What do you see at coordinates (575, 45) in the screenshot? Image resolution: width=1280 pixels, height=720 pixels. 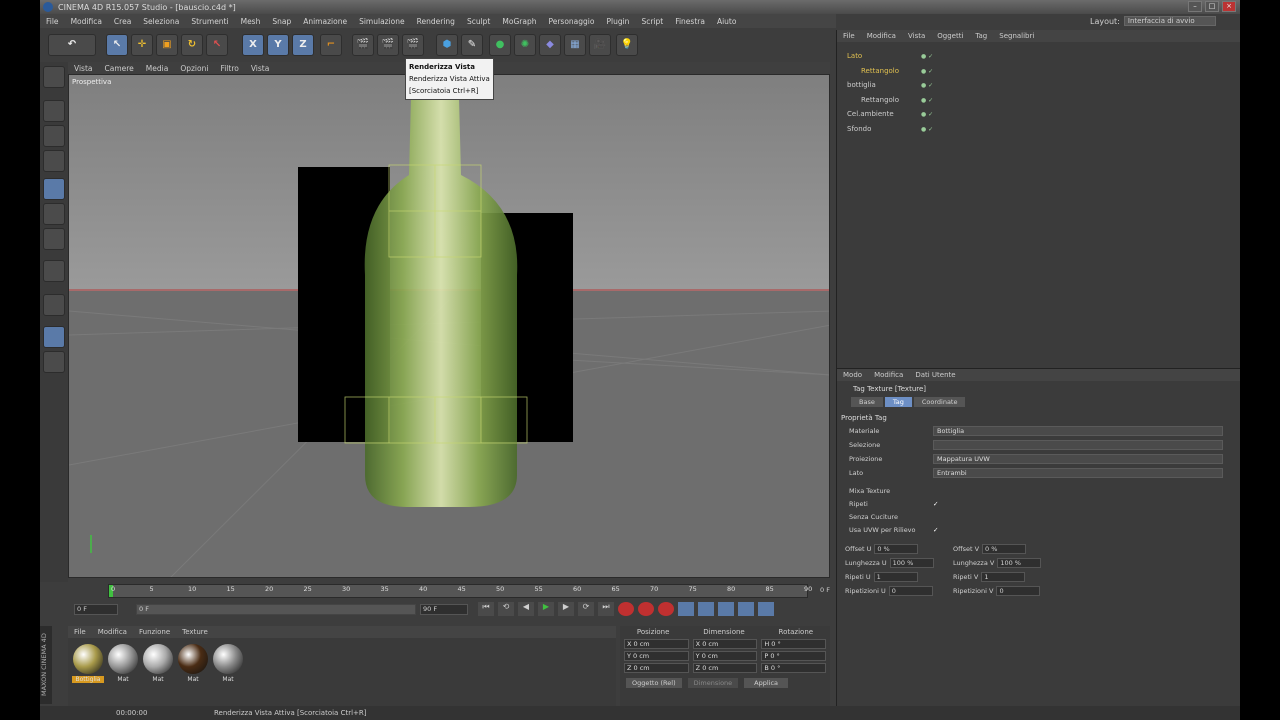 I see `floor-icon: ▦` at bounding box center [575, 45].